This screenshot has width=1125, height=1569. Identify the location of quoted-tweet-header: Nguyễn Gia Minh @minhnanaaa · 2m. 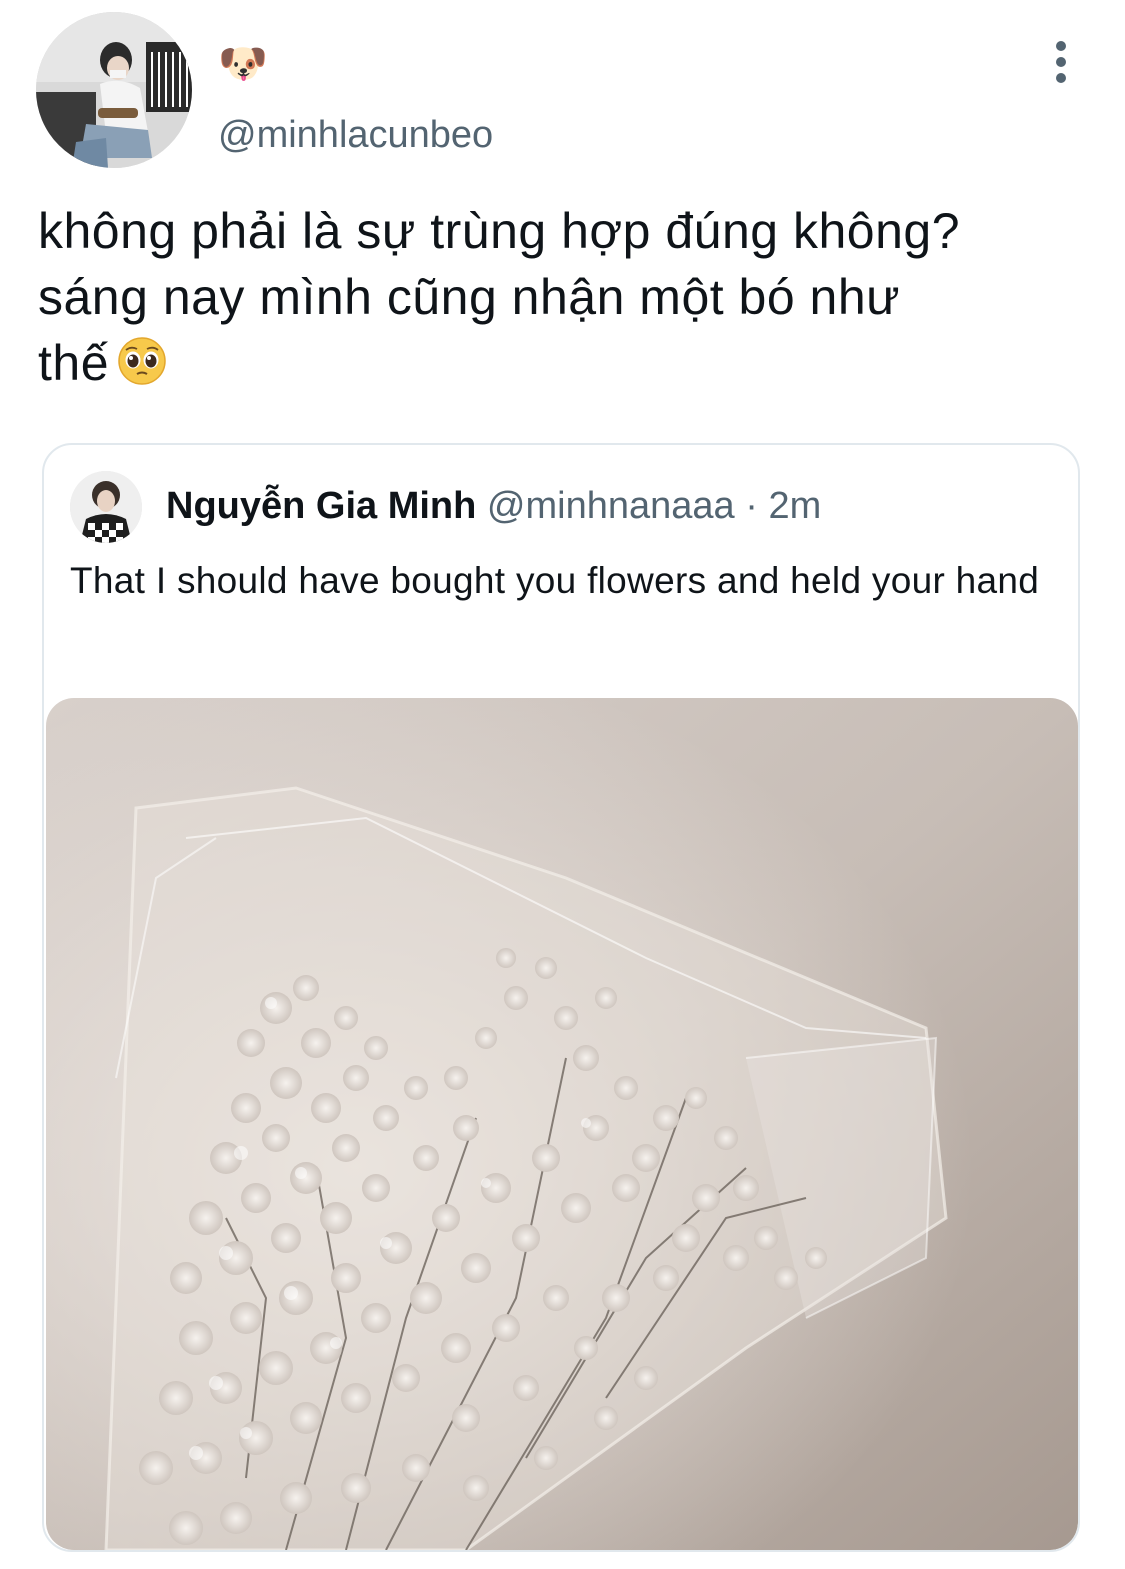
(493, 506).